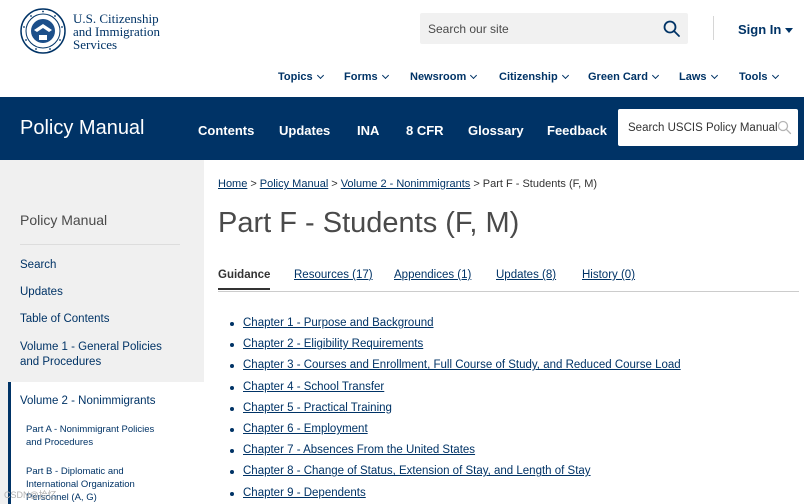  What do you see at coordinates (425, 130) in the screenshot?
I see `nav-8-cfr: 8 CFR` at bounding box center [425, 130].